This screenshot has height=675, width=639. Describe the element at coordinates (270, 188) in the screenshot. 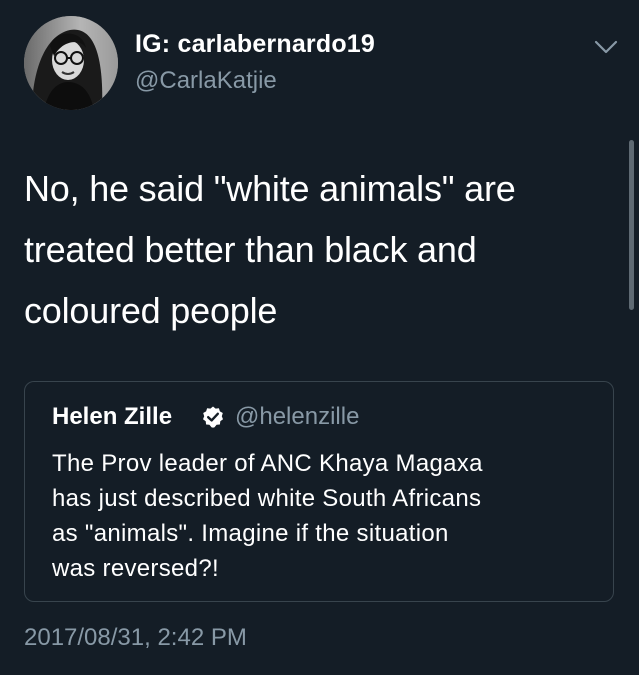

I see `tweet-text-line: No, he said "white animals" are` at that location.